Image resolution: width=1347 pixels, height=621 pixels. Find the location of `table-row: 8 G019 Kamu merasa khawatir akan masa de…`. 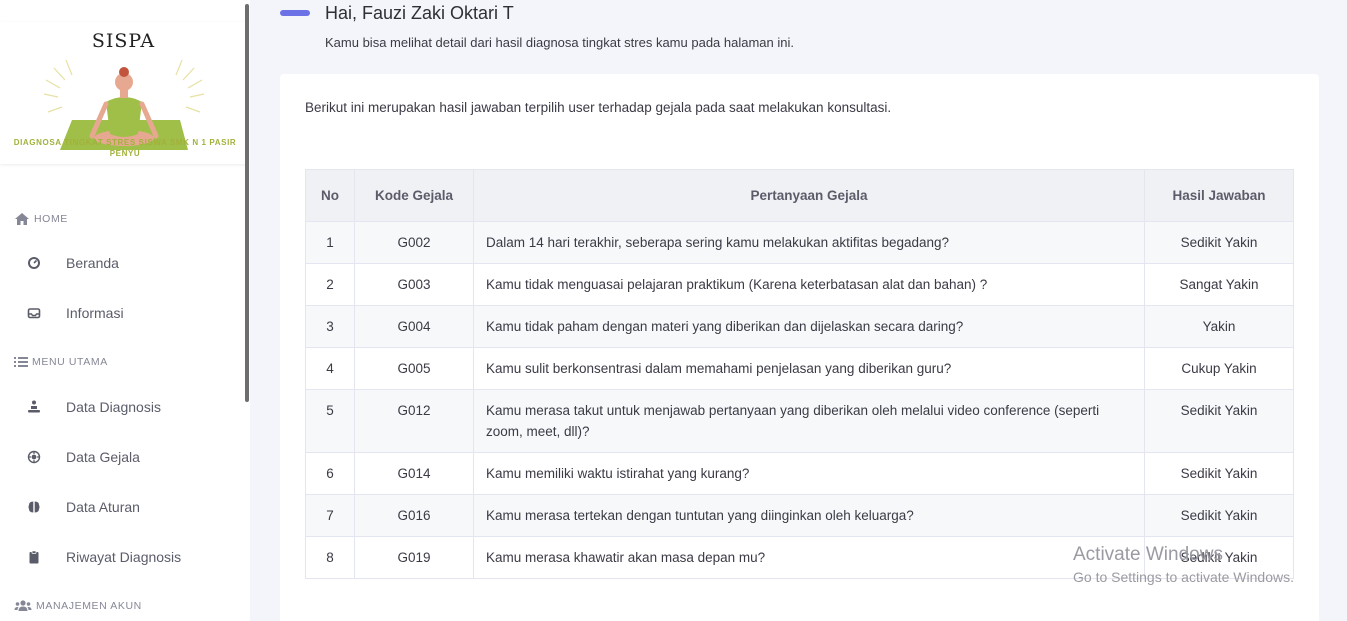

table-row: 8 G019 Kamu merasa khawatir akan masa de… is located at coordinates (799, 557).